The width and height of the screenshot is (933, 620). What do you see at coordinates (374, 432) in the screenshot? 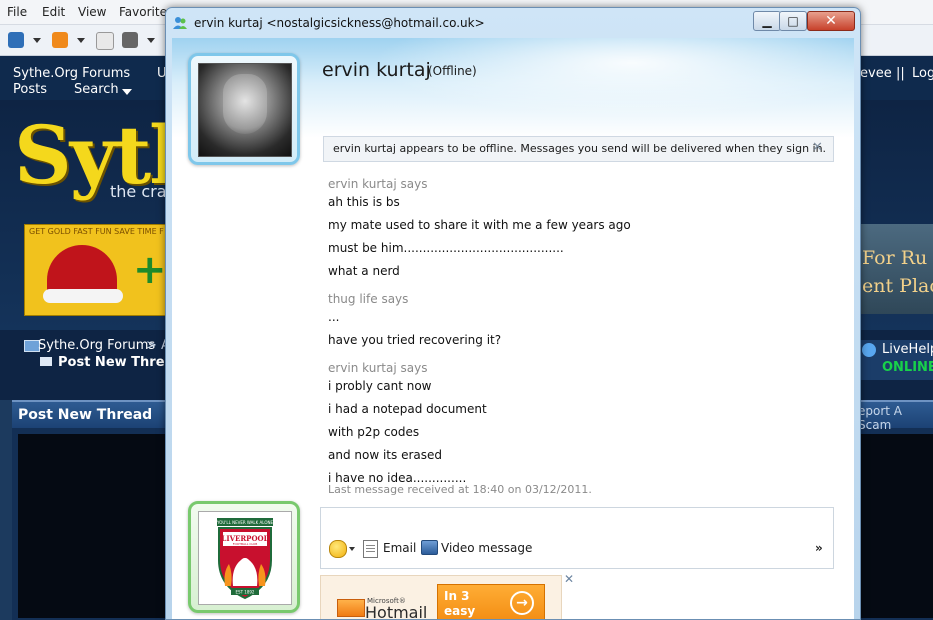
I see `message-line: with p2p codes` at bounding box center [374, 432].